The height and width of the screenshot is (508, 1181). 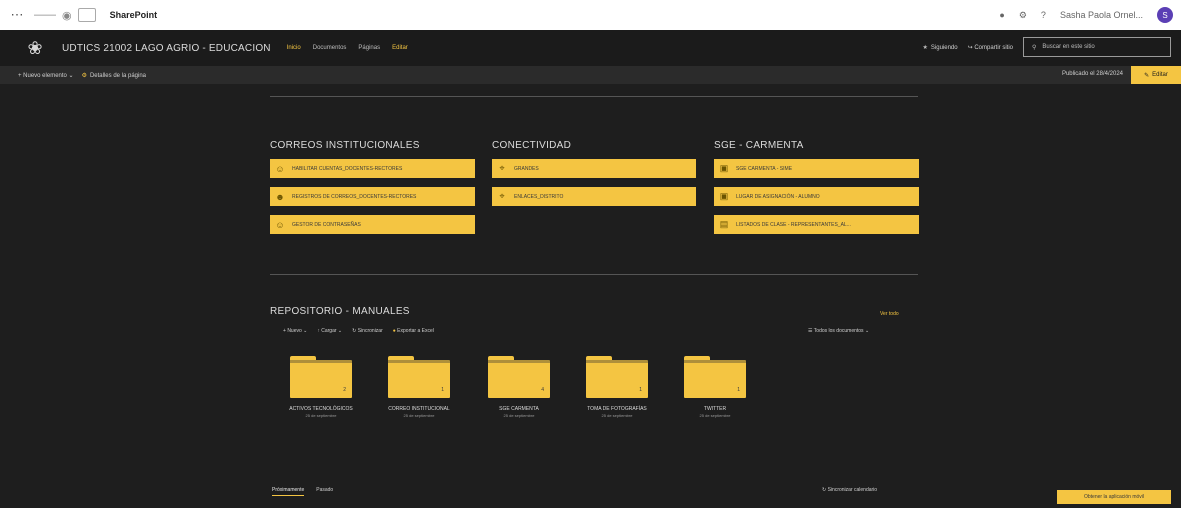 What do you see at coordinates (419, 377) in the screenshot?
I see `folder-correo: 1` at bounding box center [419, 377].